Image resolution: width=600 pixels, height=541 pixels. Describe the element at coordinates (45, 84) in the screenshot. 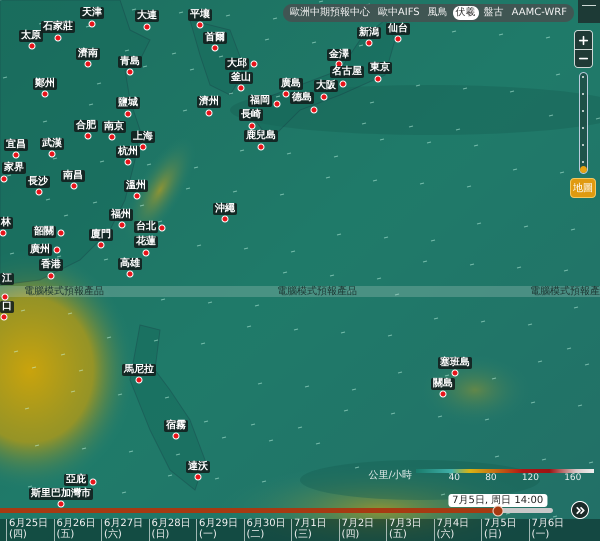

I see `city-label: 鄭州` at that location.